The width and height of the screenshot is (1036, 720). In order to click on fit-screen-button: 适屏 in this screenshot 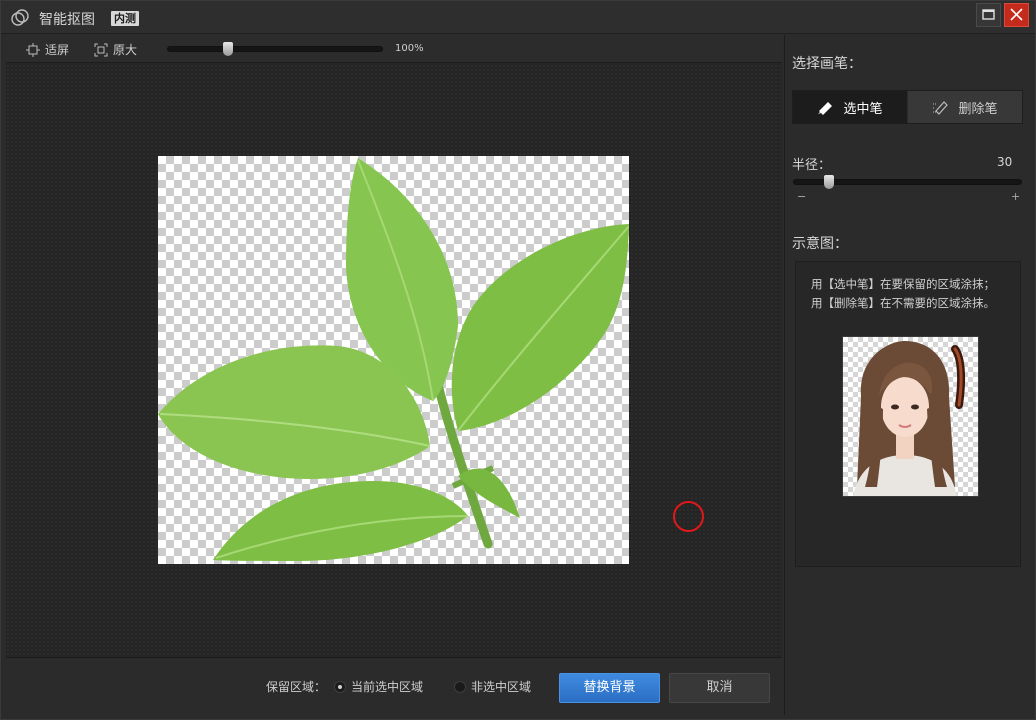, I will do `click(47, 49)`.